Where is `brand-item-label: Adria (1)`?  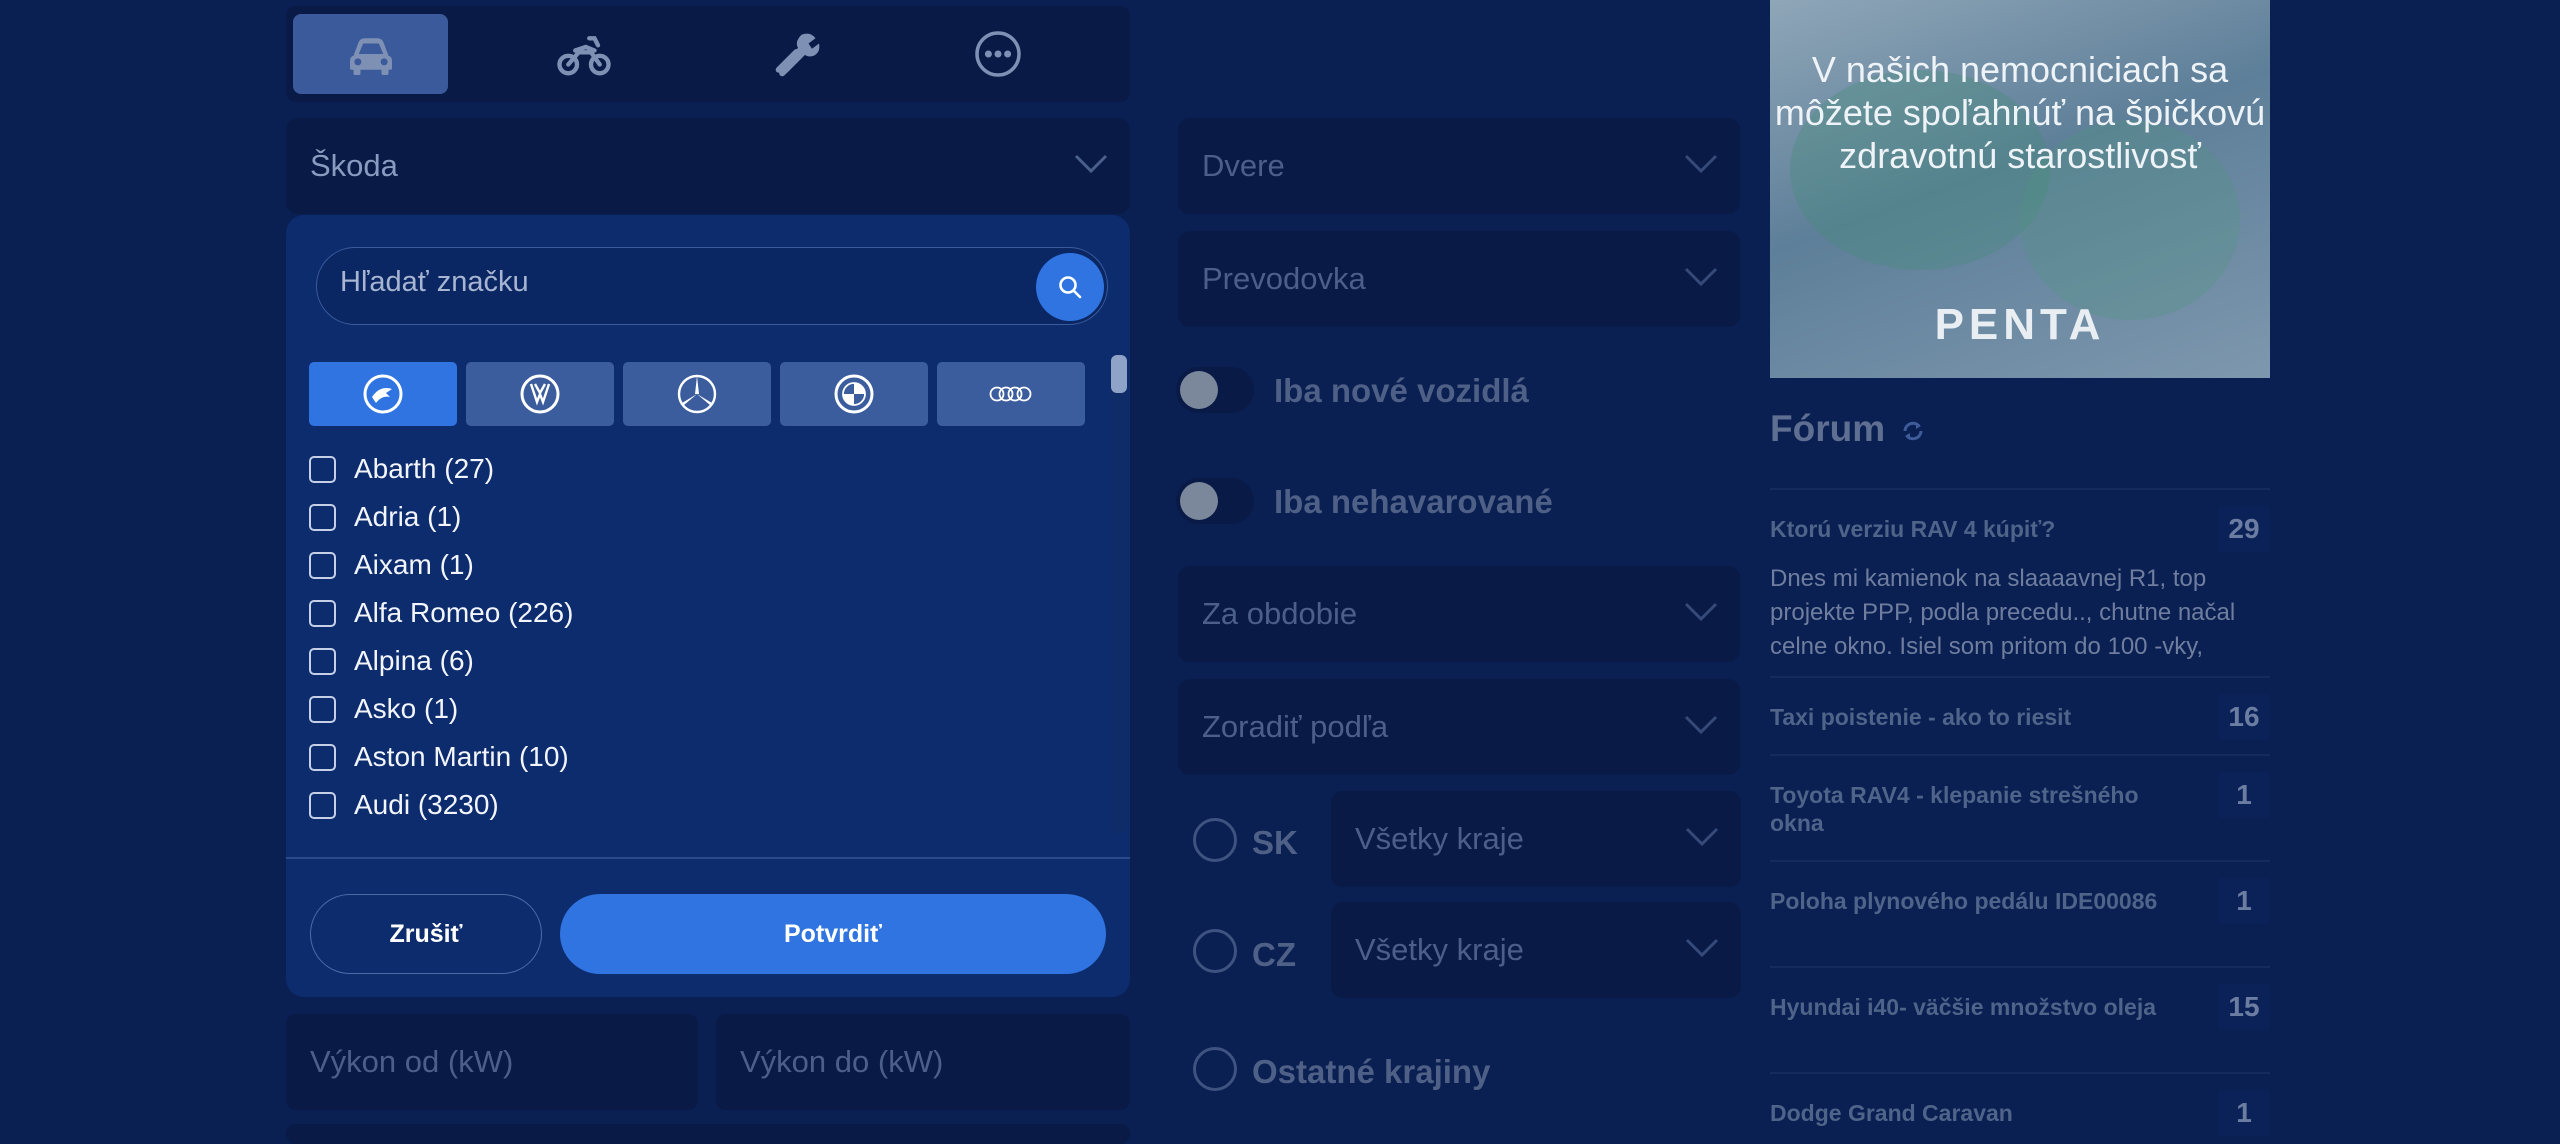 brand-item-label: Adria (1) is located at coordinates (408, 516).